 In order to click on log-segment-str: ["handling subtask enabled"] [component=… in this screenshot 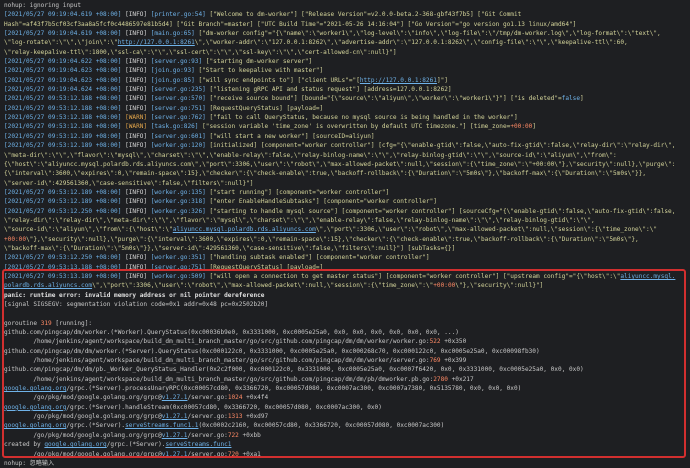, I will do `click(318, 257)`.